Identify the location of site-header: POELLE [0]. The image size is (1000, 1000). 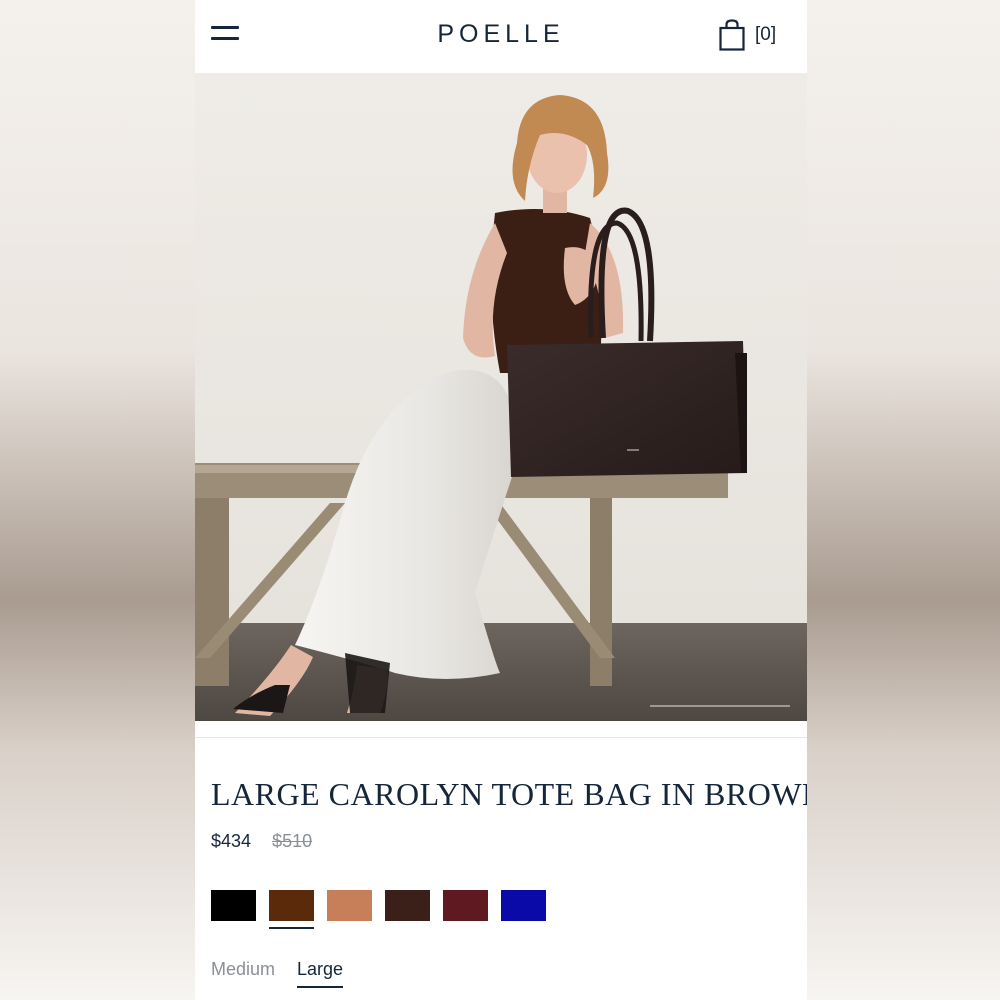
(501, 36).